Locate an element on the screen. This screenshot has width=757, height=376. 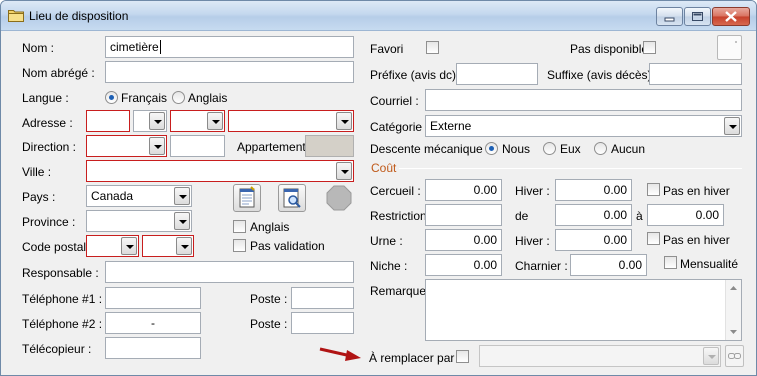
restriction-input is located at coordinates (463, 215).